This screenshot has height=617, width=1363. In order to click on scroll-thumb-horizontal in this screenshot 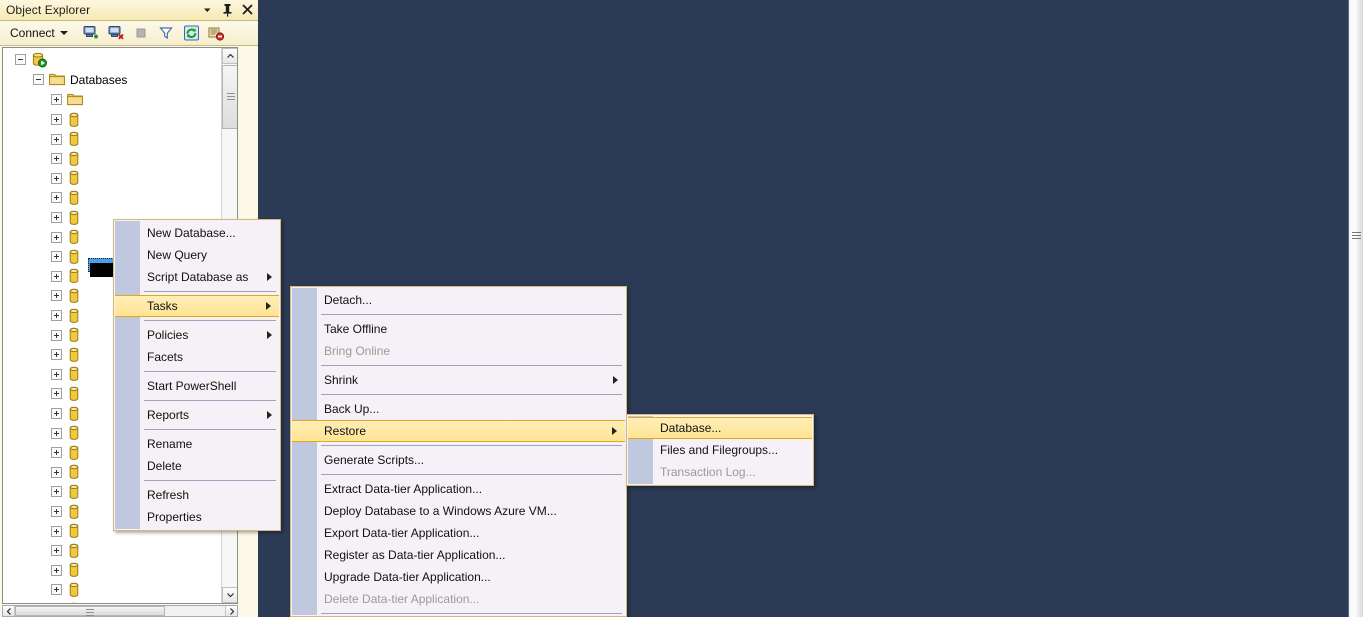, I will do `click(90, 611)`.